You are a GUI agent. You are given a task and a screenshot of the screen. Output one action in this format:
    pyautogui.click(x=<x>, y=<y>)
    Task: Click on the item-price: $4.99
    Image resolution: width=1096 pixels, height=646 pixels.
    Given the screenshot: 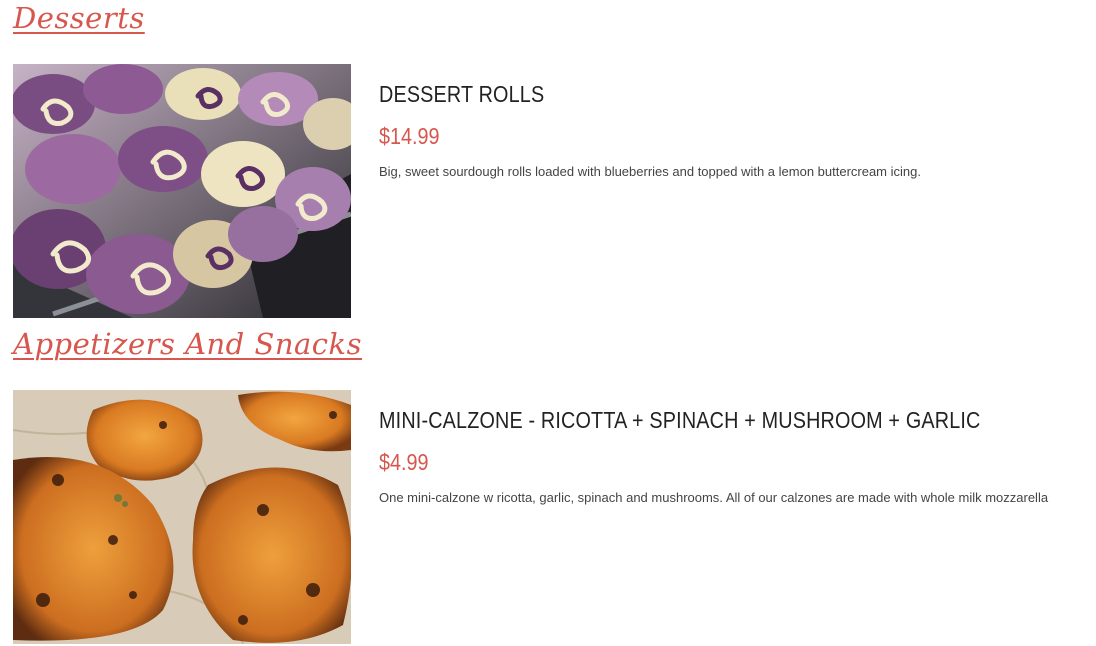 What is the action you would take?
    pyautogui.click(x=404, y=462)
    